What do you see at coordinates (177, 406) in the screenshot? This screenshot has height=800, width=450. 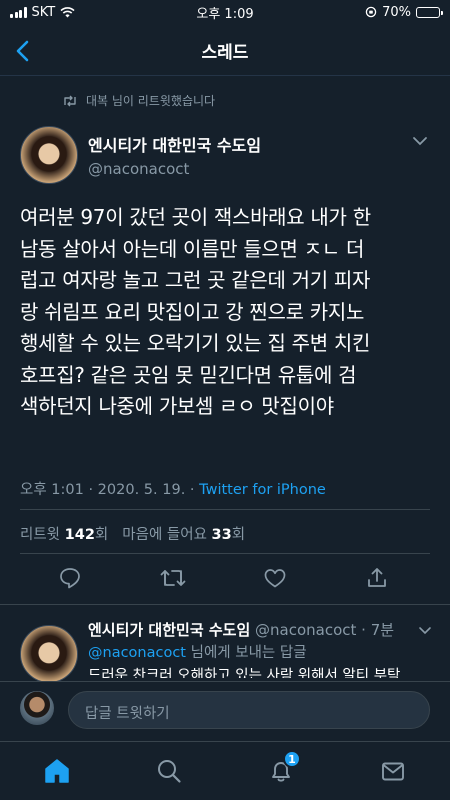 I see `tweet-text-line: 색하던지 나중에 가보셈 ㄹㅇ 맛집이야` at bounding box center [177, 406].